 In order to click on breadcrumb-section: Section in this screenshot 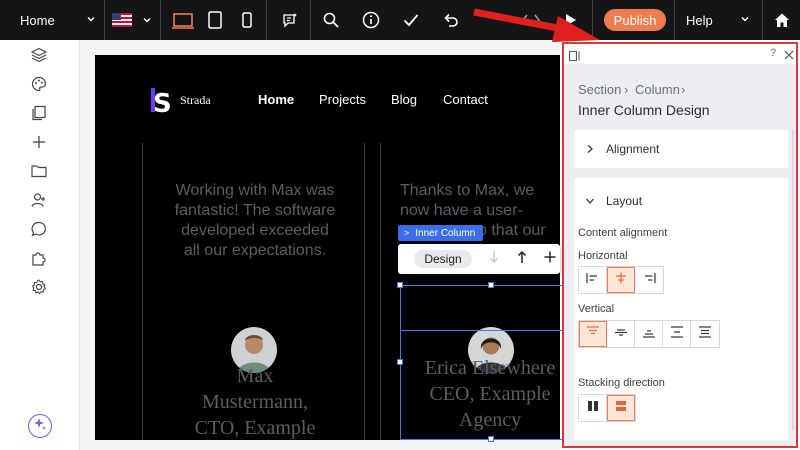, I will do `click(599, 89)`.